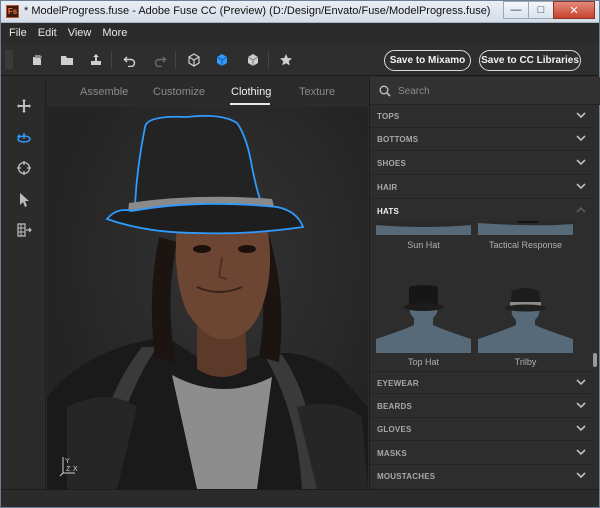 This screenshot has height=508, width=600. Describe the element at coordinates (423, 228) in the screenshot. I see `sun-hat-thumbnail` at that location.